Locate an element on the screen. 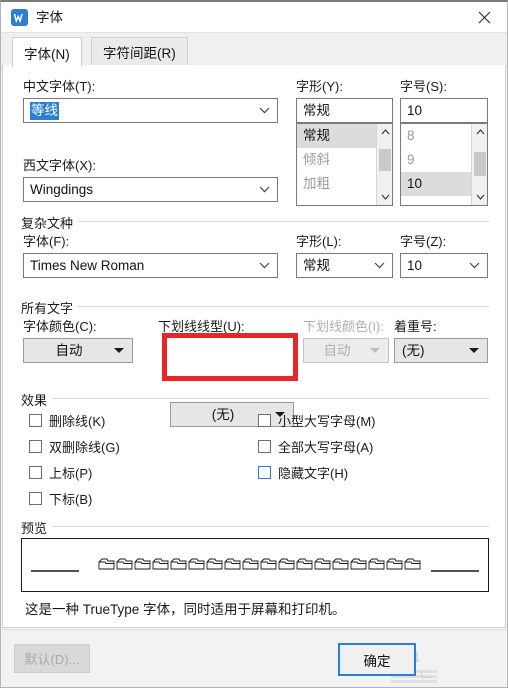  underline-color-dropdown: 自动 is located at coordinates (346, 350).